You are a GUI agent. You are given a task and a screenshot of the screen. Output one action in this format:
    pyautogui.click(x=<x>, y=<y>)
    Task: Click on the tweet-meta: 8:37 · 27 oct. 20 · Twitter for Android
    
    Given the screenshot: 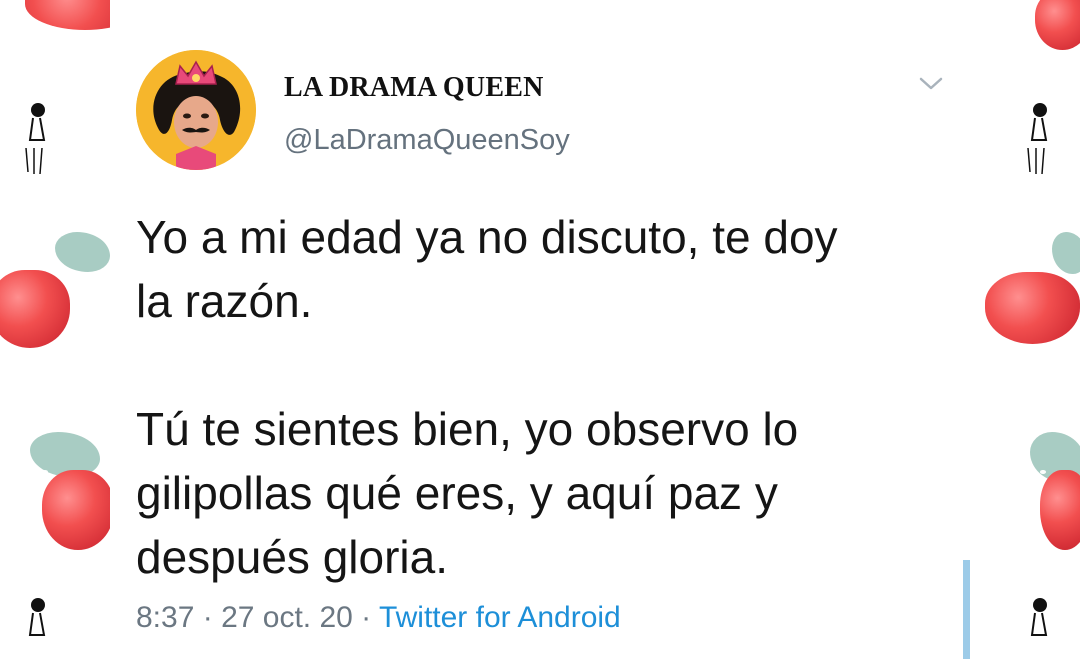 What is the action you would take?
    pyautogui.click(x=378, y=618)
    